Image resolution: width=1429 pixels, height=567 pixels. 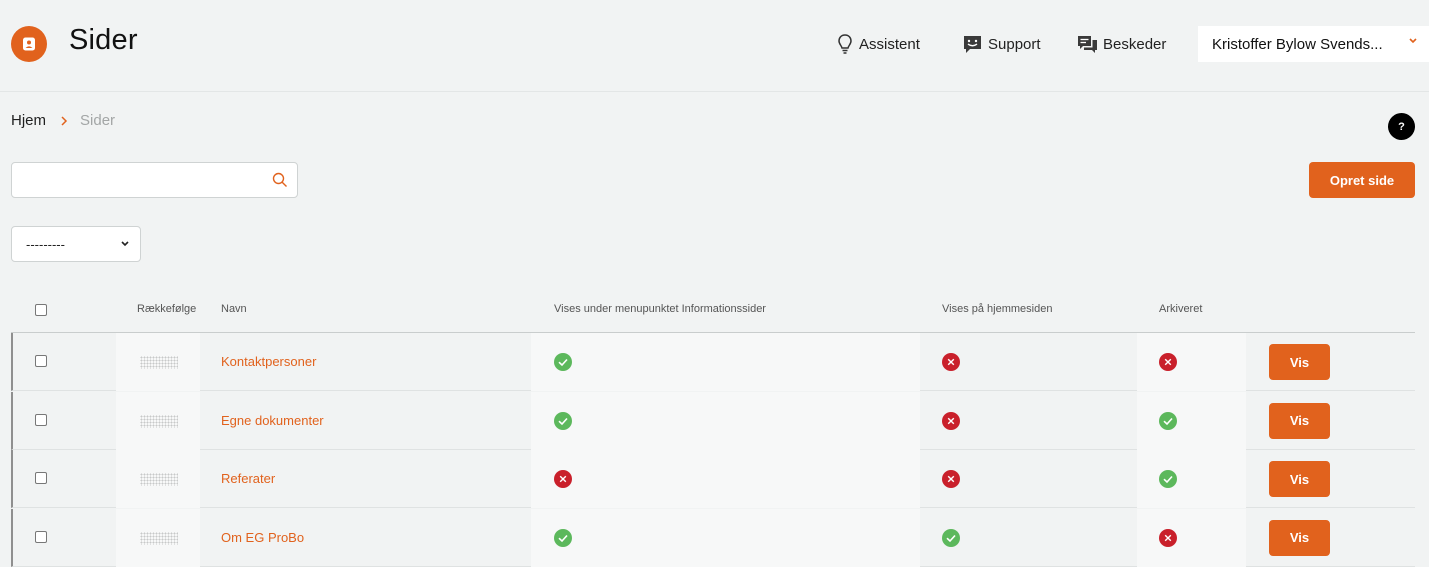 I want to click on messages-label: Beskeder, so click(x=1135, y=44).